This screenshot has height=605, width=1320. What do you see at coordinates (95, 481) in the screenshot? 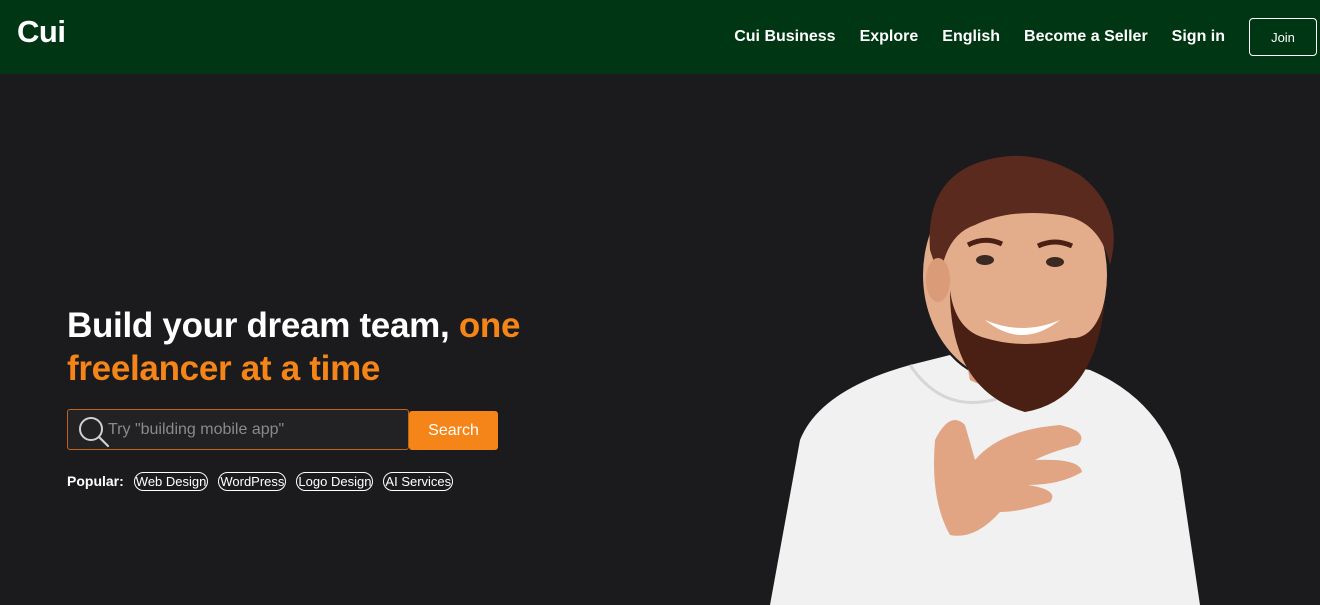
I see `popular-label: Popular:` at bounding box center [95, 481].